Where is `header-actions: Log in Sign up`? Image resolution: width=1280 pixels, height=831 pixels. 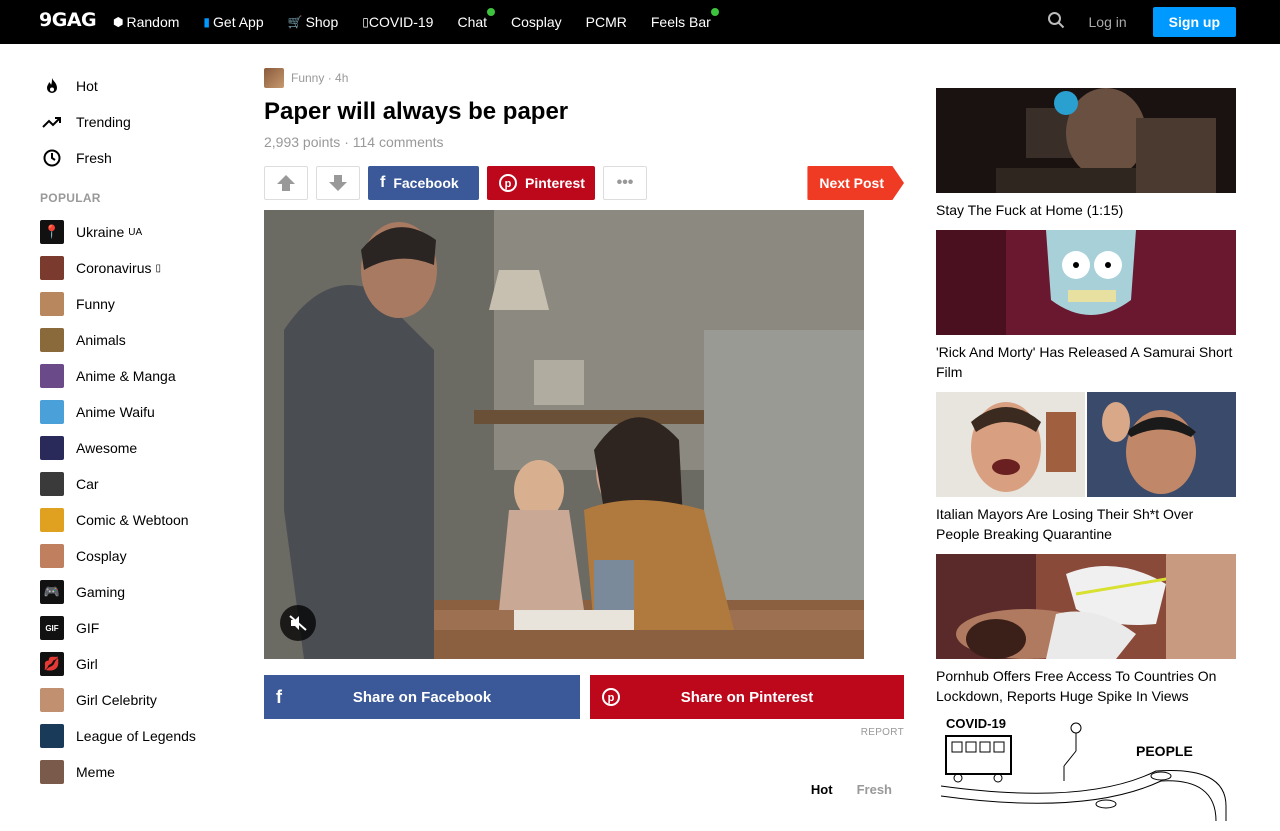 header-actions: Log in Sign up is located at coordinates (1122, 22).